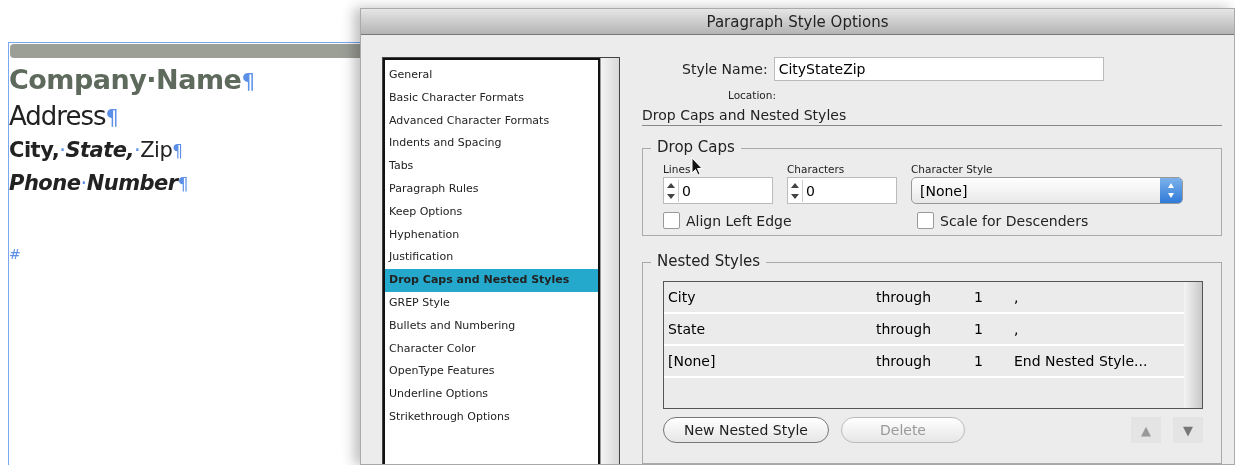 The width and height of the screenshot is (1235, 465). Describe the element at coordinates (132, 80) in the screenshot. I see `document-text-line: Company·Name¶` at that location.